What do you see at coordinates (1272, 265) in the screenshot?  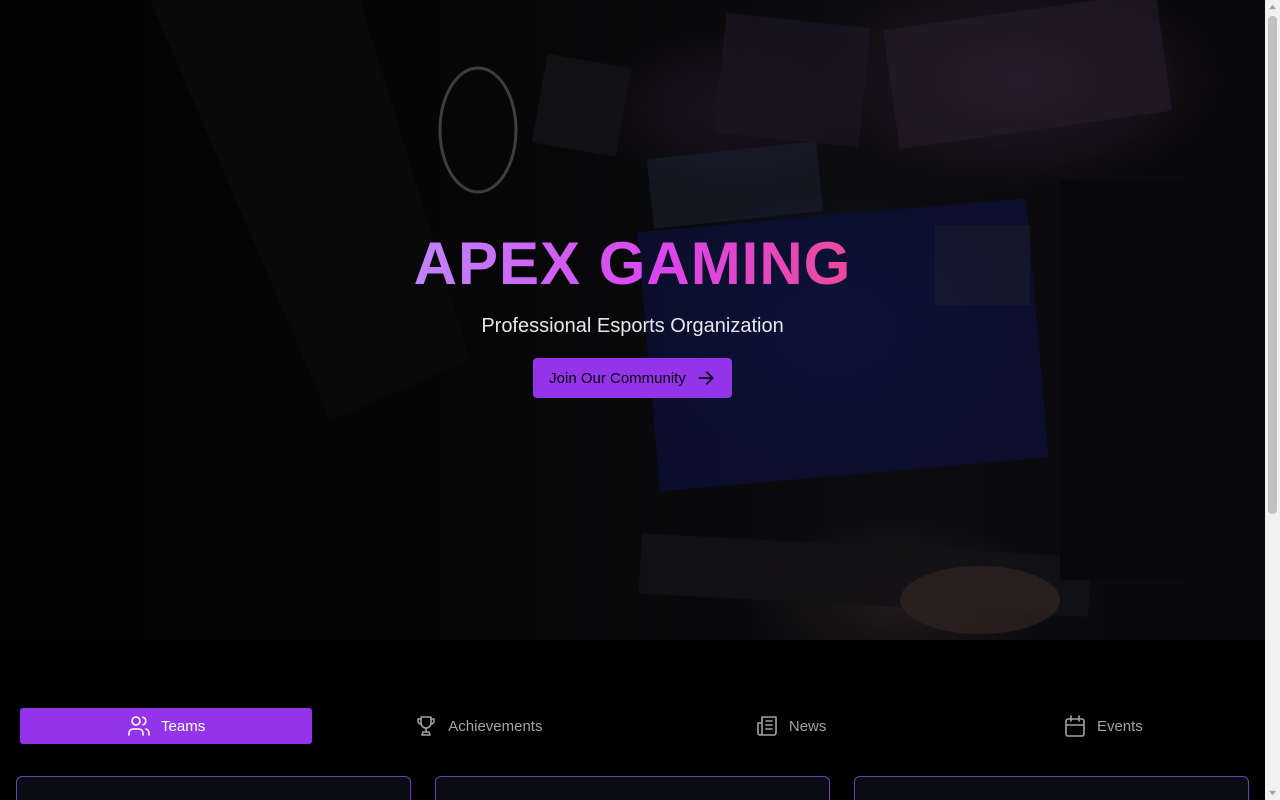 I see `scrollbar-thumb` at bounding box center [1272, 265].